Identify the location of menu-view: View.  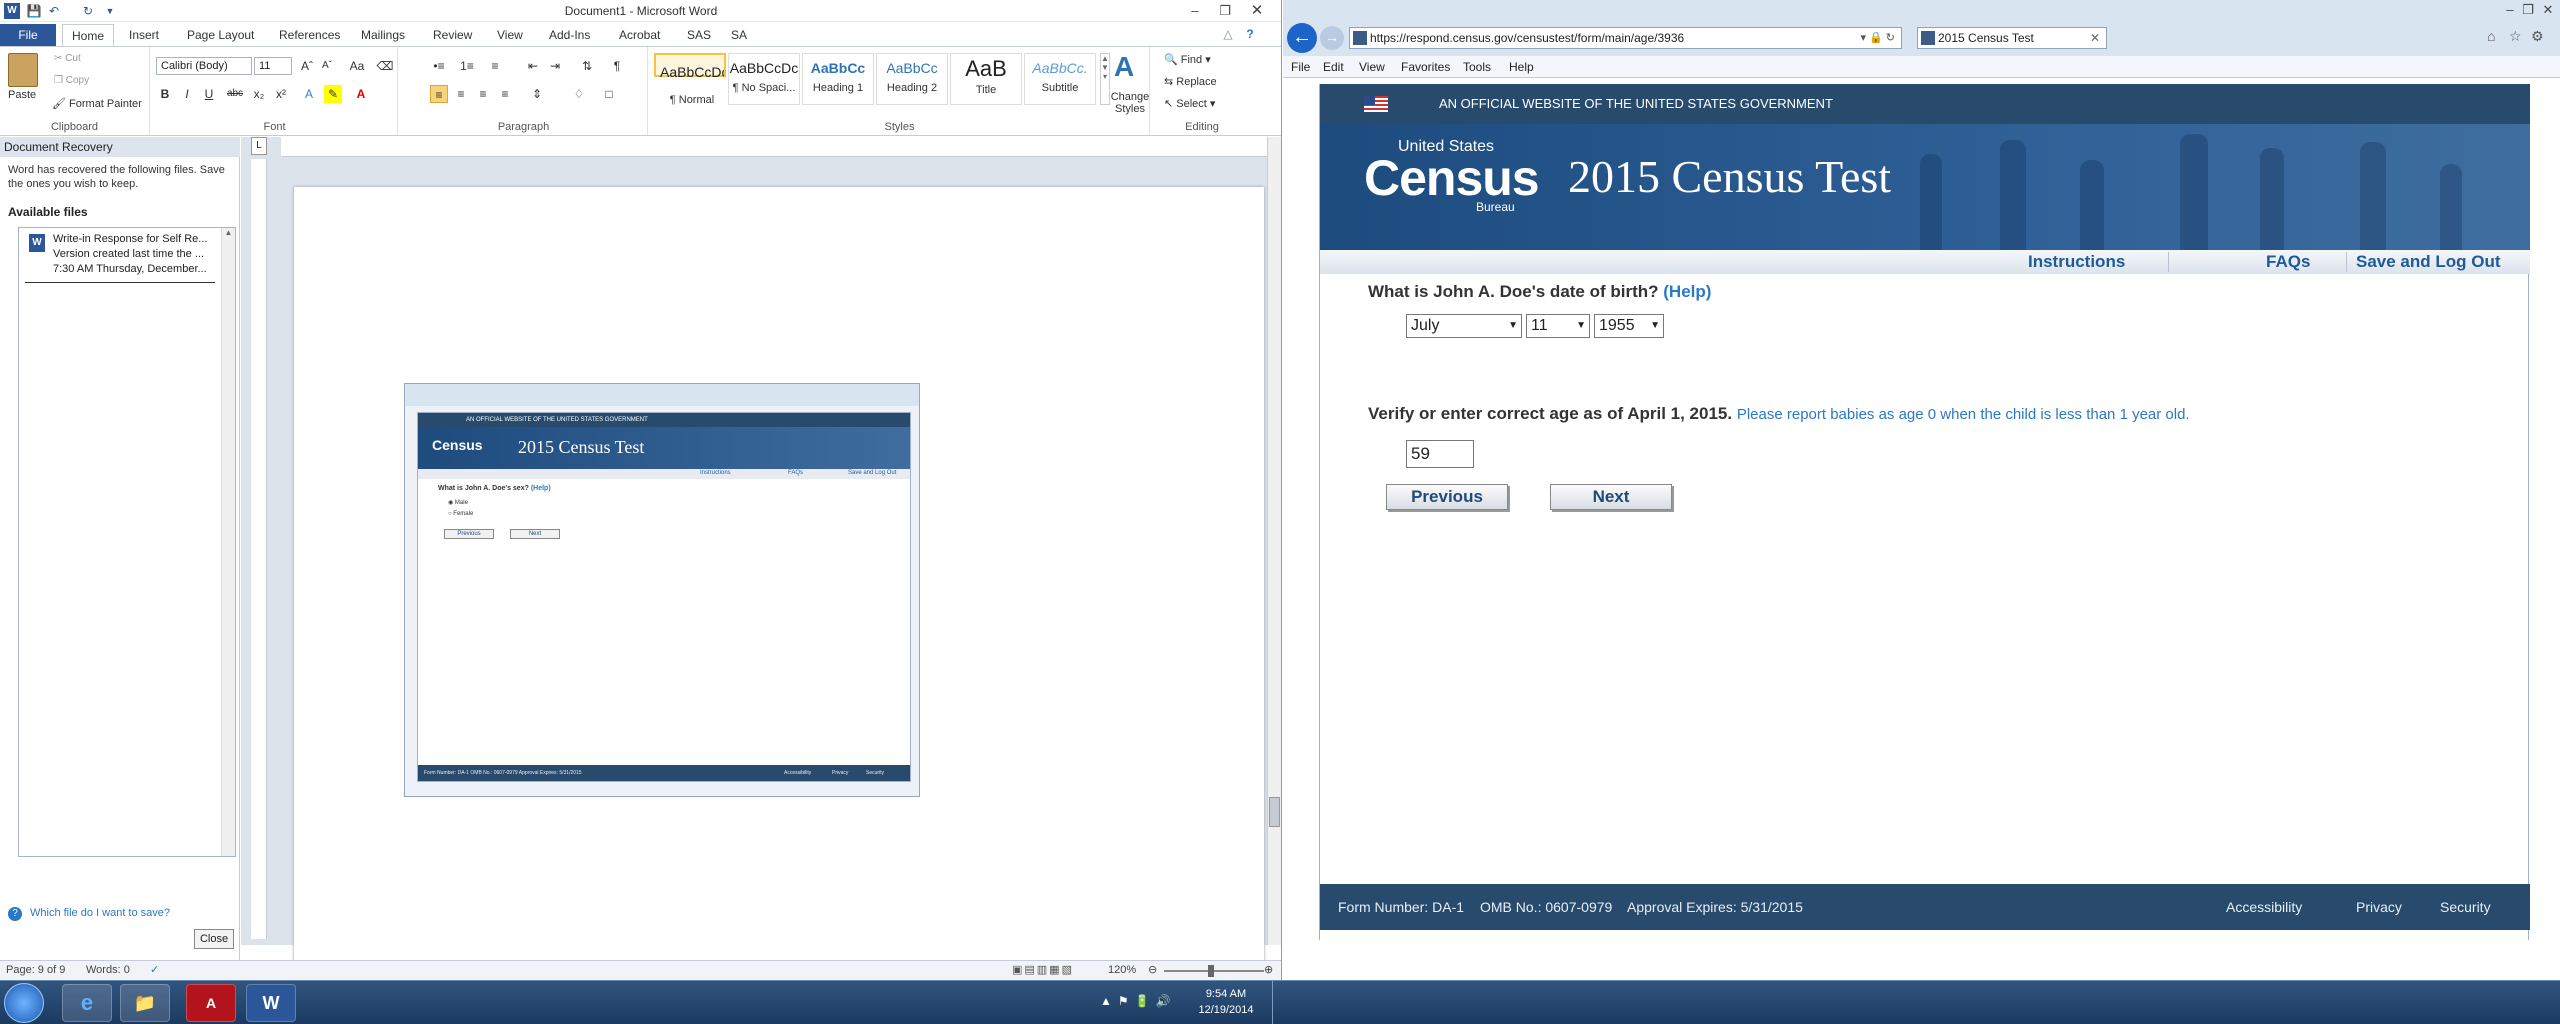
(1372, 67).